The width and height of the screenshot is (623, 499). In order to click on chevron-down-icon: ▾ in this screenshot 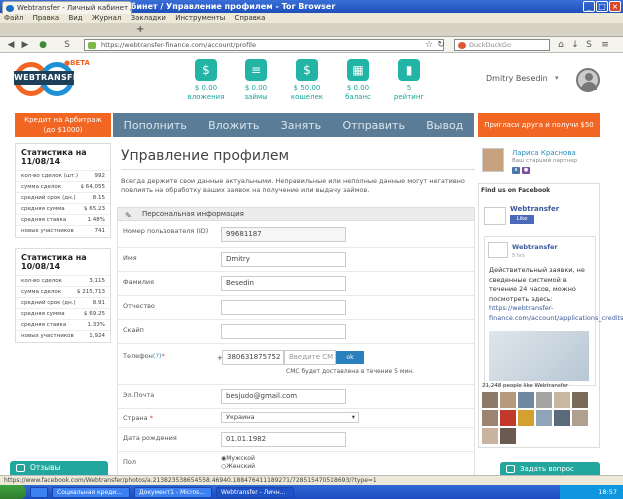, I will do `click(557, 78)`.